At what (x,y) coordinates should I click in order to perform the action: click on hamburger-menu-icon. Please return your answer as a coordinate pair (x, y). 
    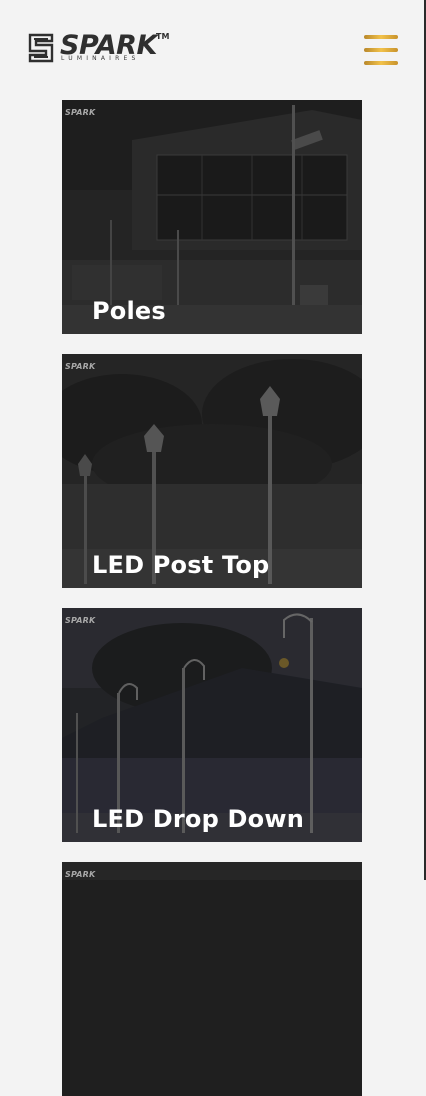
    Looking at the image, I should click on (381, 50).